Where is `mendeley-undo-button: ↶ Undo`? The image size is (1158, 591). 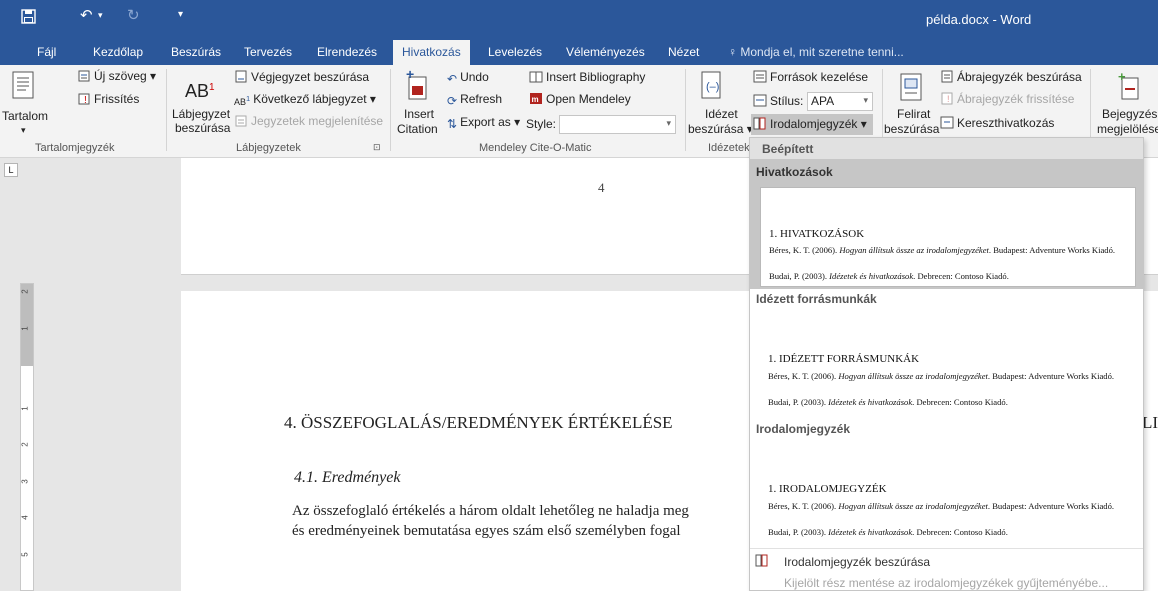 mendeley-undo-button: ↶ Undo is located at coordinates (468, 78).